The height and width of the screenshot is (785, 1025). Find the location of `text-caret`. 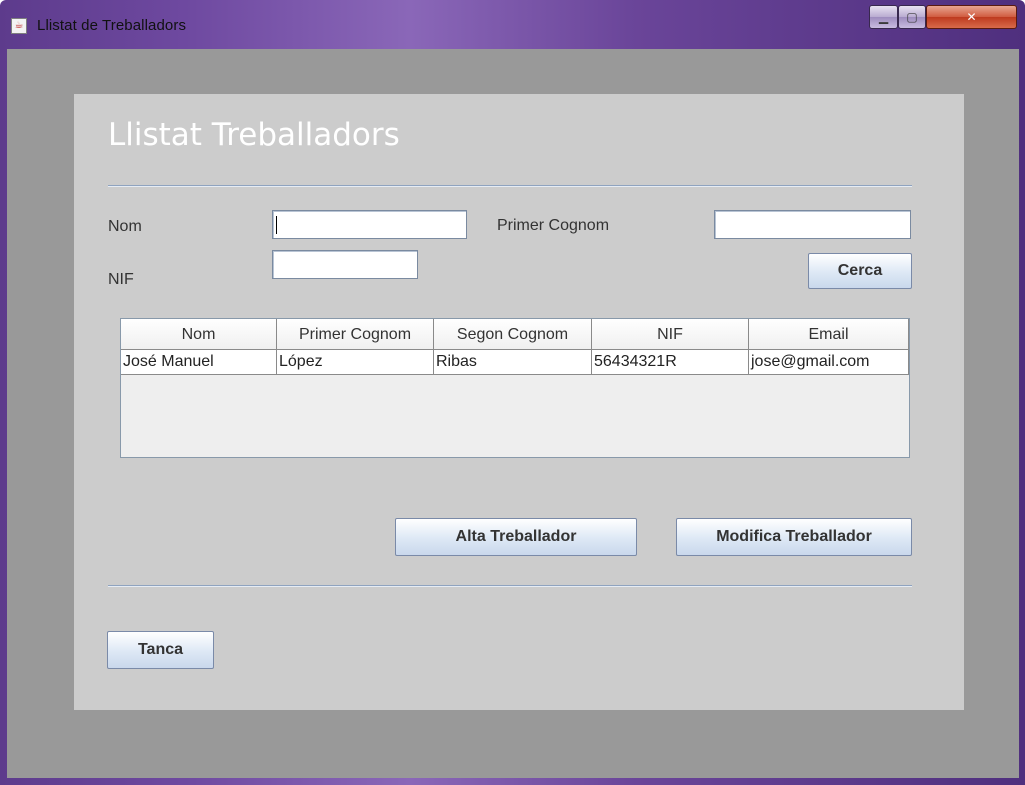

text-caret is located at coordinates (276, 225).